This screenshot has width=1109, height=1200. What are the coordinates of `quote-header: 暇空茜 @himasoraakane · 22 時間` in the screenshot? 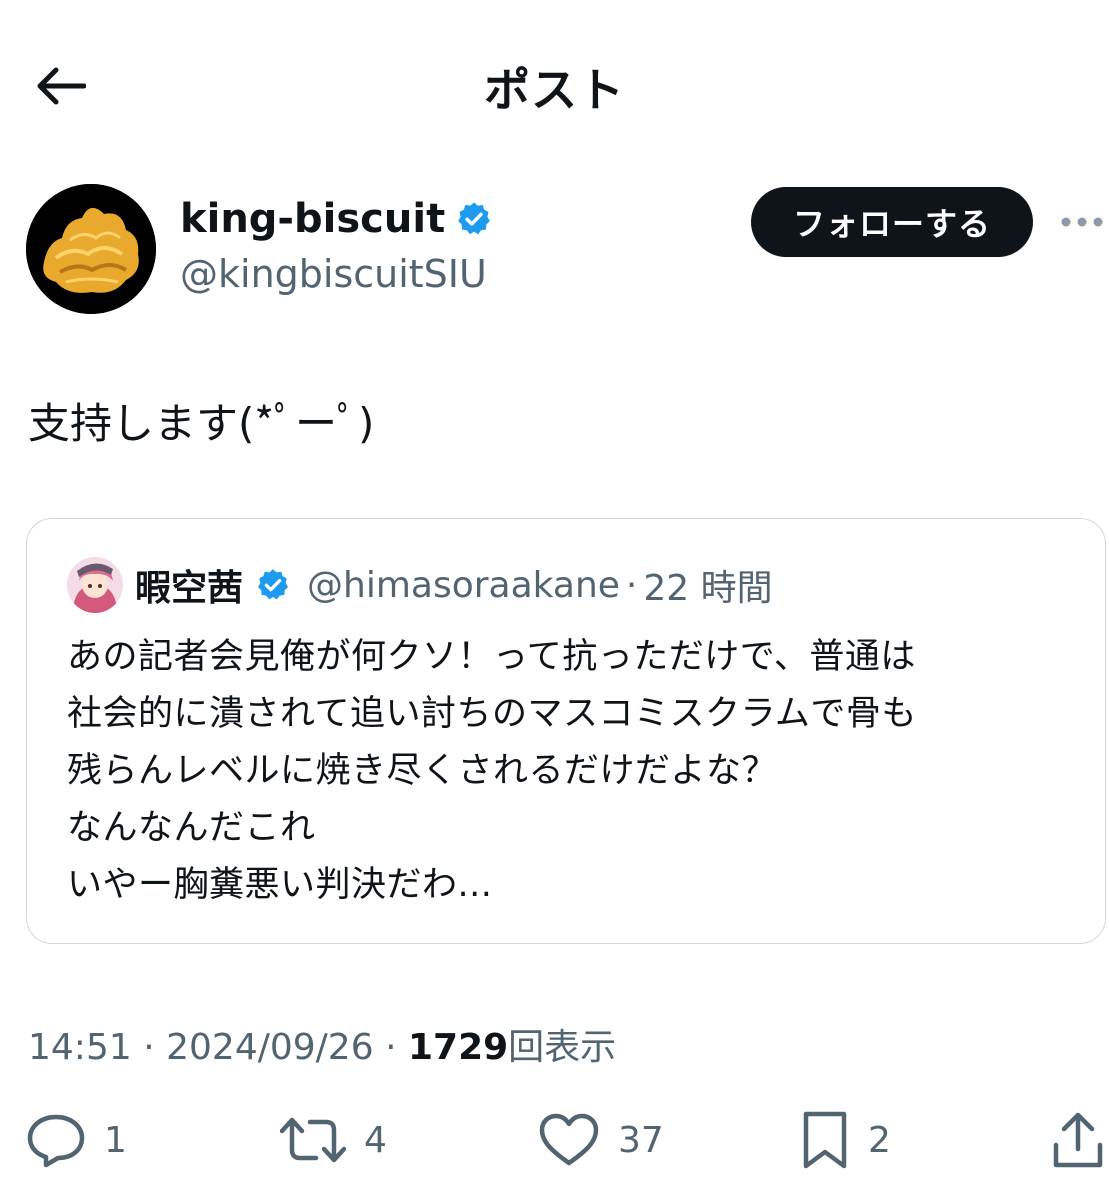 It's located at (454, 585).